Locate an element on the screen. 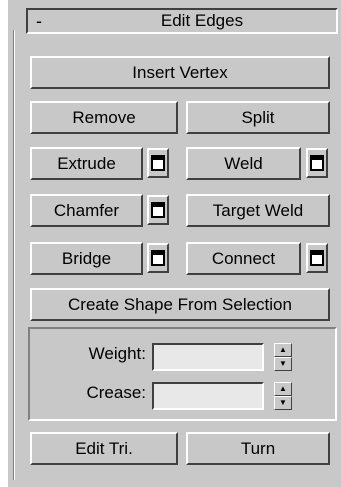 Image resolution: width=341 pixels, height=487 pixels. chamfer-settings-button is located at coordinates (158, 210).